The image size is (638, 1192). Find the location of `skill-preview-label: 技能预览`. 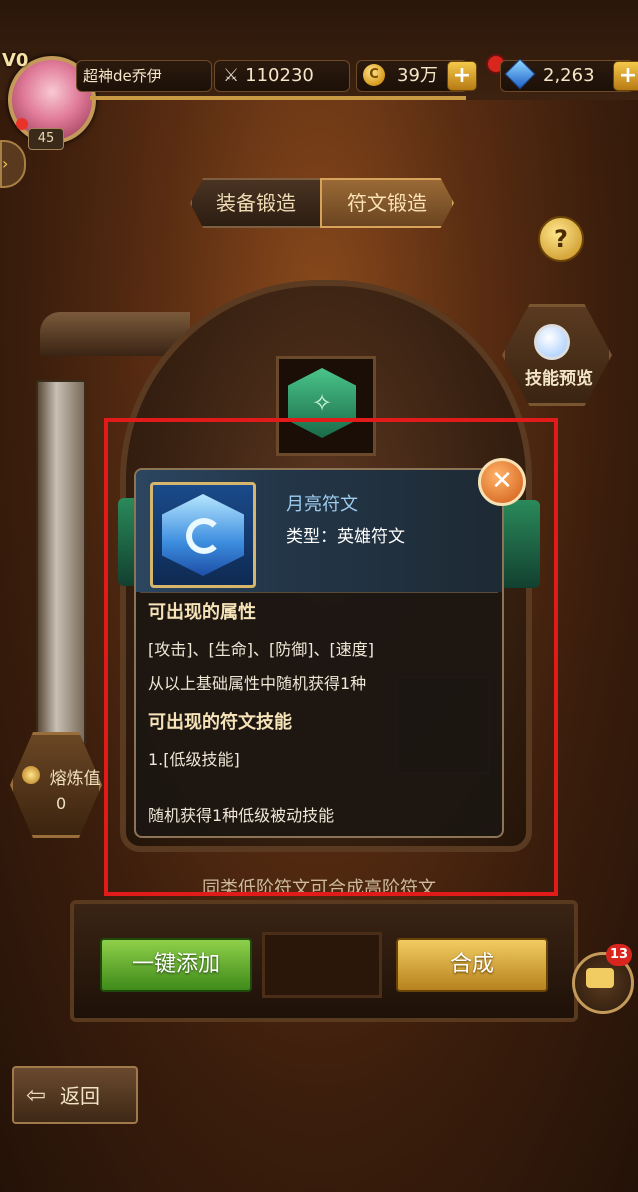

skill-preview-label: 技能预览 is located at coordinates (559, 379).